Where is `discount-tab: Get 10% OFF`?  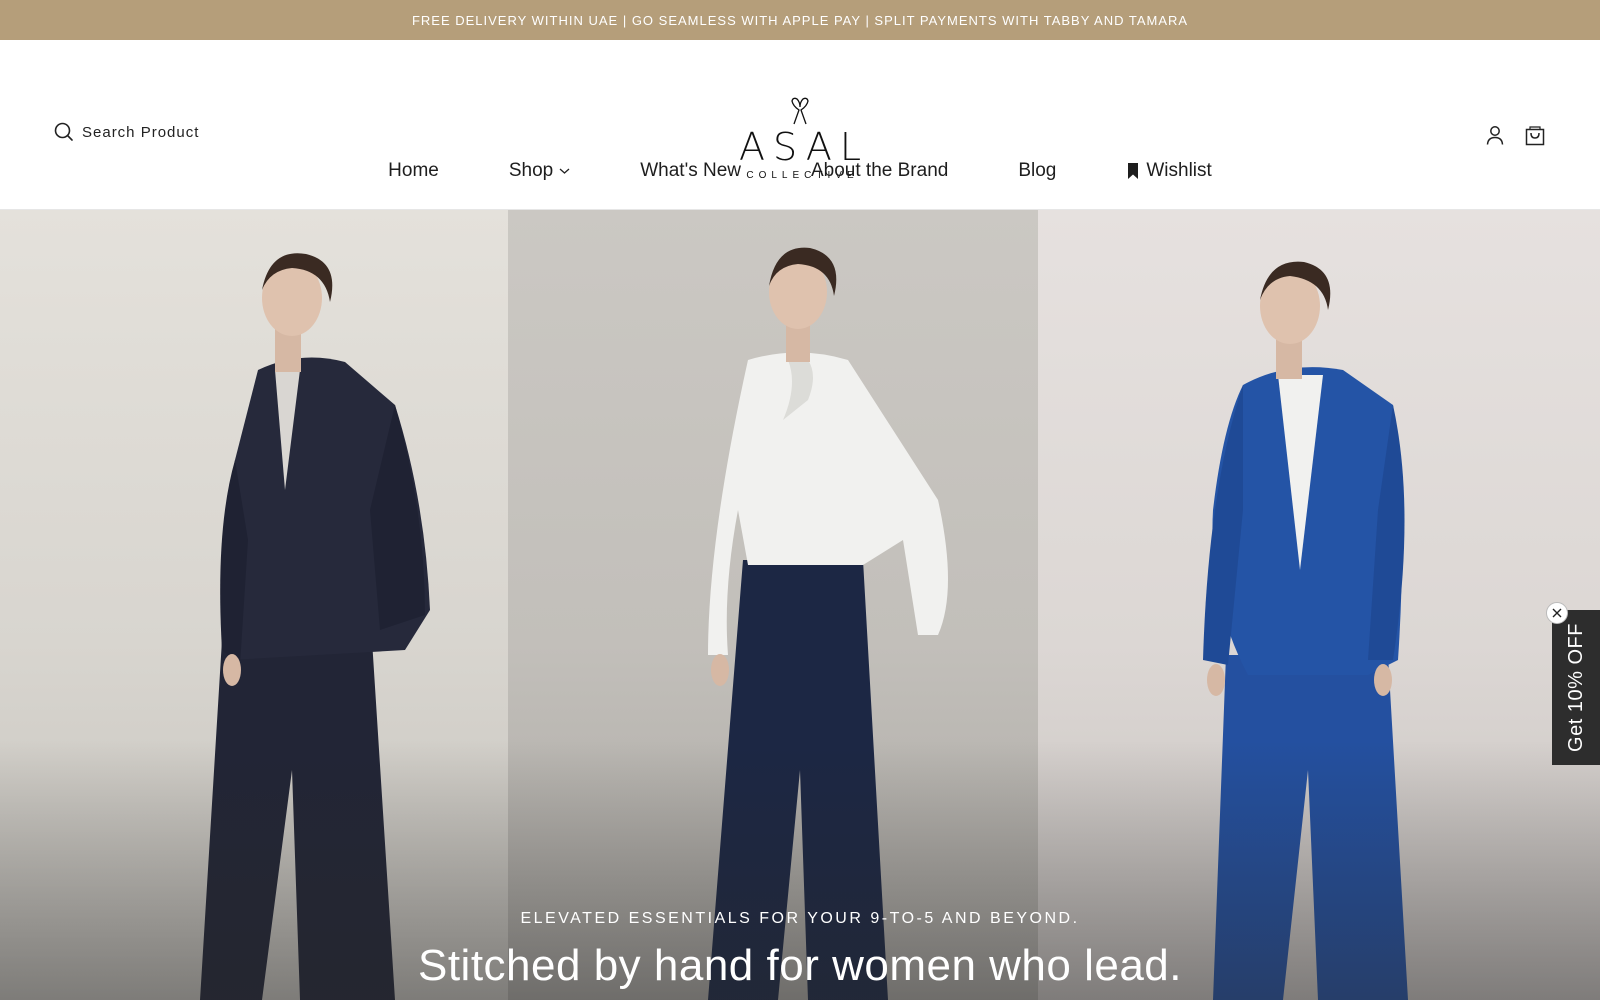
discount-tab: Get 10% OFF is located at coordinates (1576, 687).